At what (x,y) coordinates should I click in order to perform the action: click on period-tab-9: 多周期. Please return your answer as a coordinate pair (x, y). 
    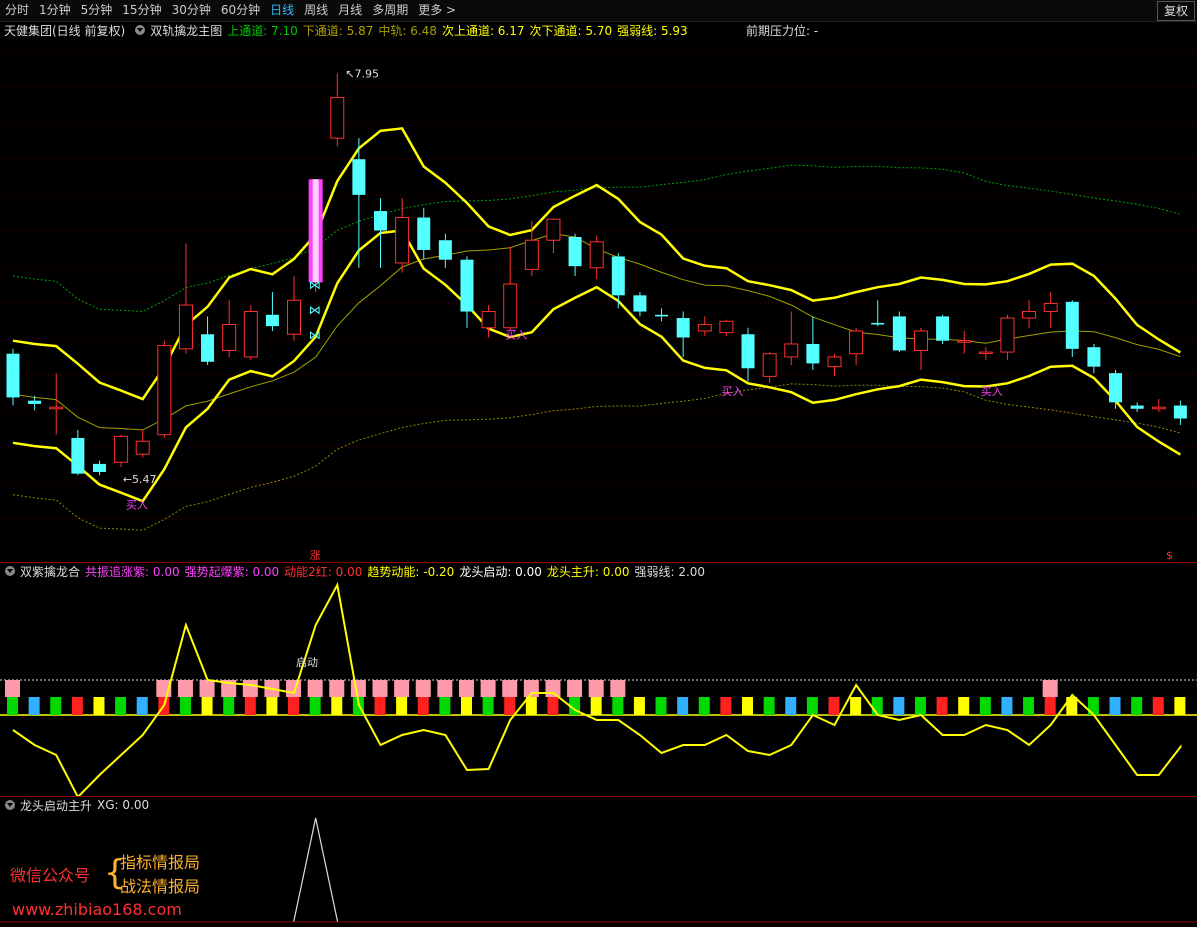
    Looking at the image, I should click on (390, 10).